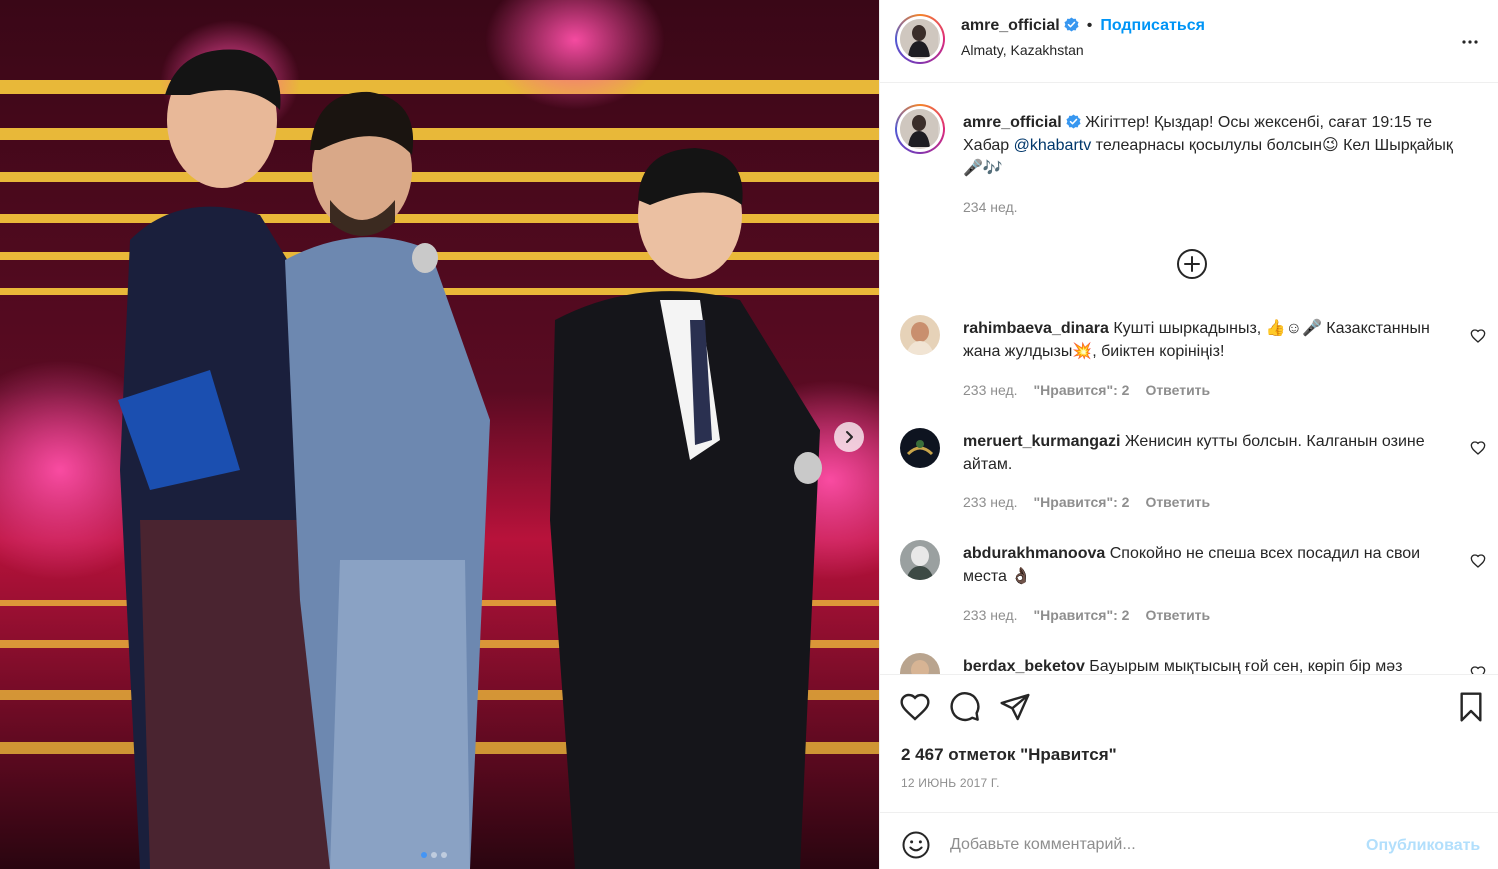  What do you see at coordinates (1192, 264) in the screenshot?
I see `plus-circle-icon` at bounding box center [1192, 264].